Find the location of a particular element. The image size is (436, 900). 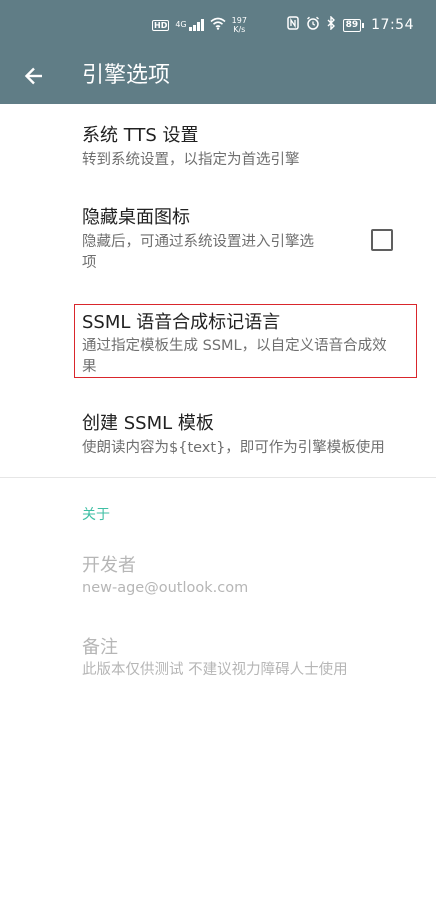

status-left-group: HD 4G 197 K/s is located at coordinates (199, 25).